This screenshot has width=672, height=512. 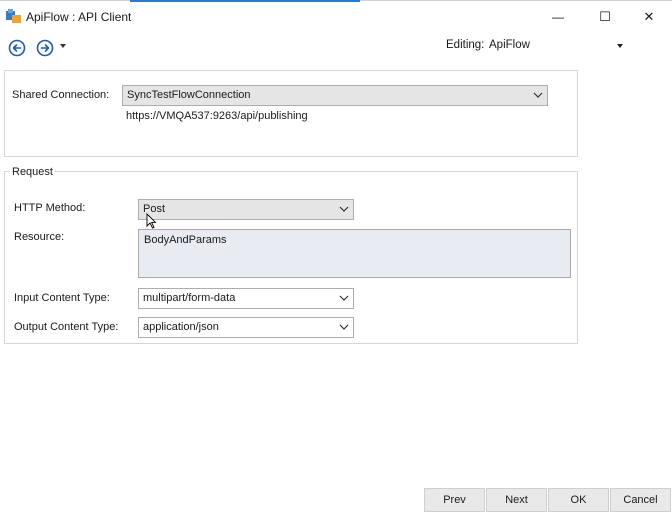 What do you see at coordinates (66, 327) in the screenshot?
I see `output-content-type-label: Output Content Type:` at bounding box center [66, 327].